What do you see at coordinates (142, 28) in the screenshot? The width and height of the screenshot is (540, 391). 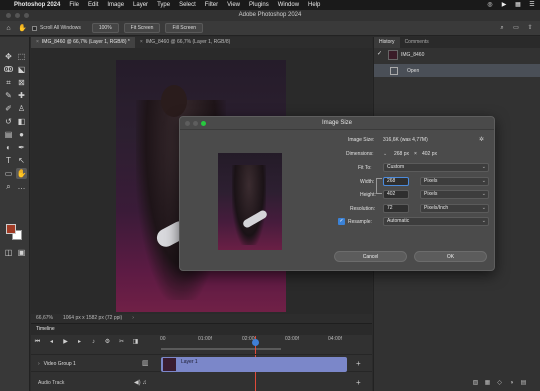 I see `fit-screen-button: Fit Screen` at bounding box center [142, 28].